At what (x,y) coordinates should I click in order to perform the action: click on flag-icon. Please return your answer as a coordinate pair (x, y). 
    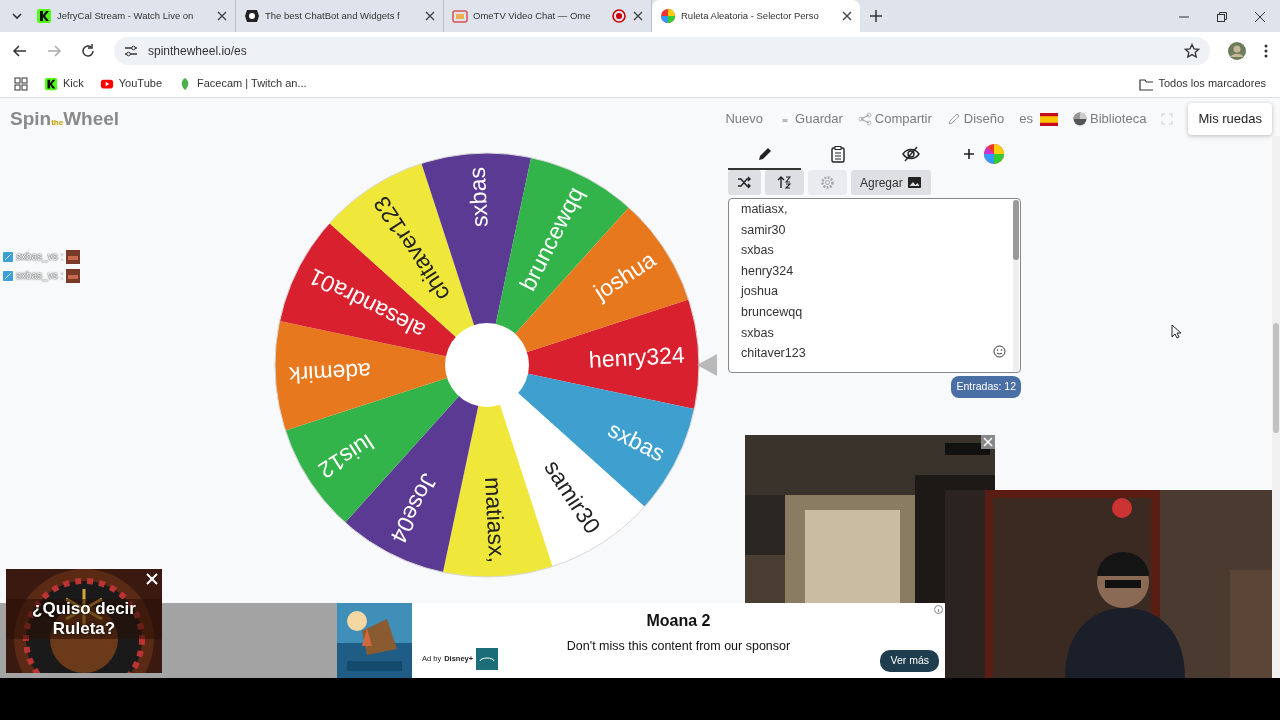
    Looking at the image, I should click on (1049, 119).